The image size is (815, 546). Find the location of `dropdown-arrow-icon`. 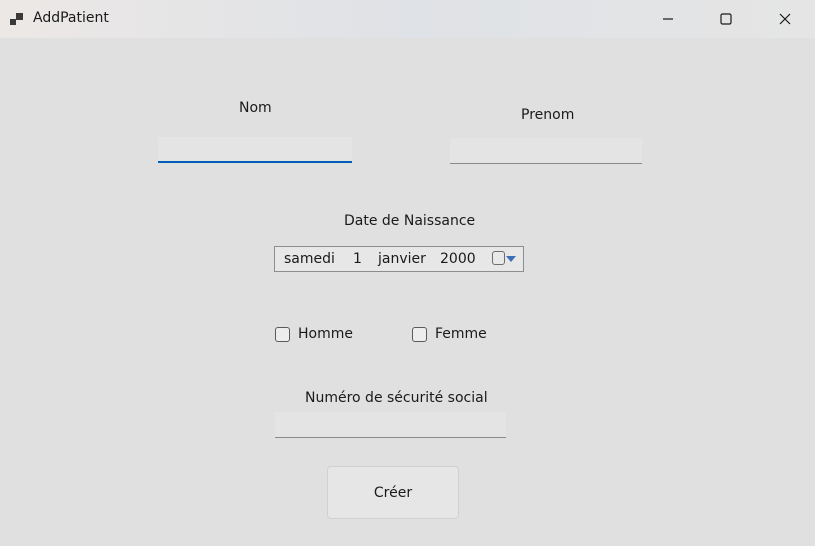

dropdown-arrow-icon is located at coordinates (511, 259).